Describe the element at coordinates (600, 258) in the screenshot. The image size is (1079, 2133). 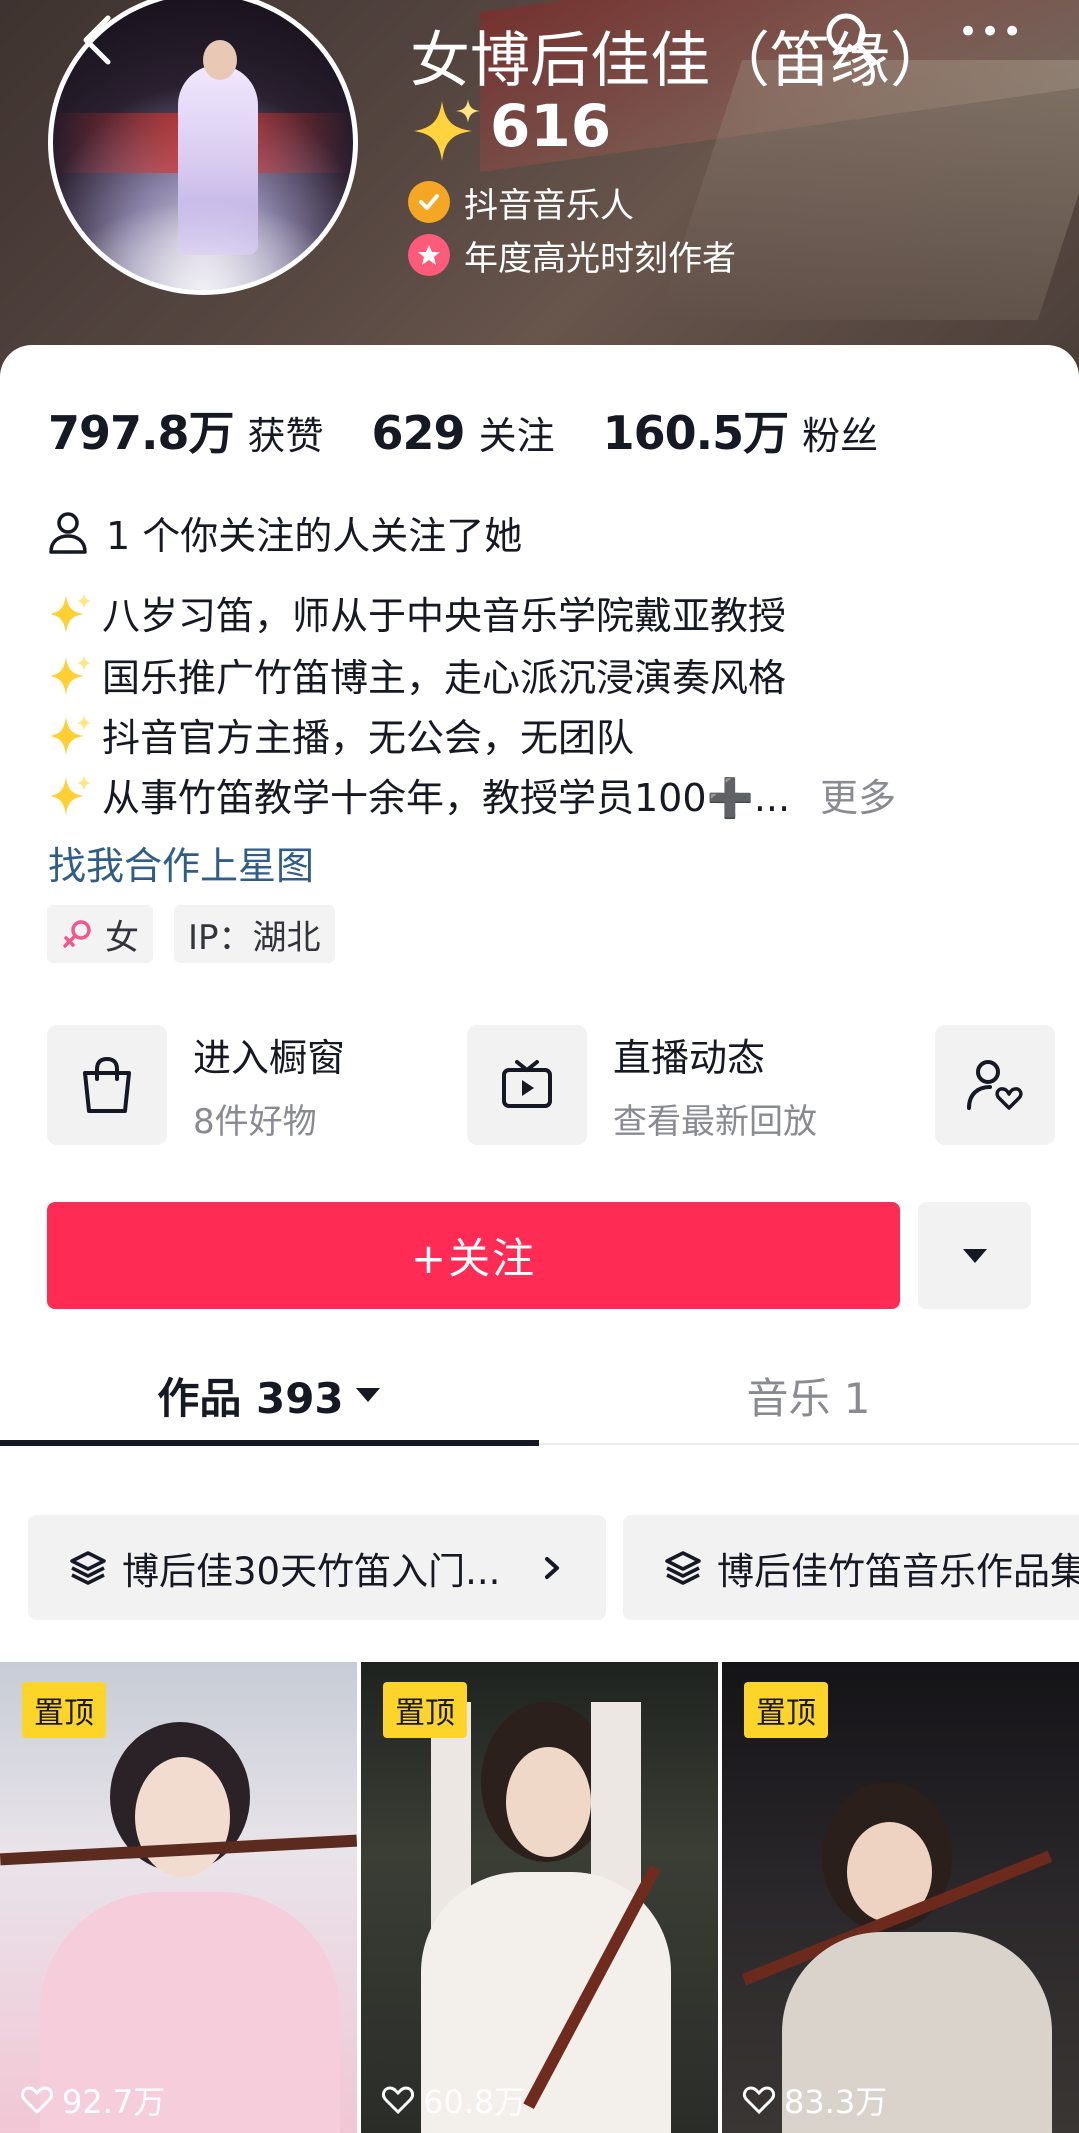
I see `badge-label: 年度高光时刻作者` at that location.